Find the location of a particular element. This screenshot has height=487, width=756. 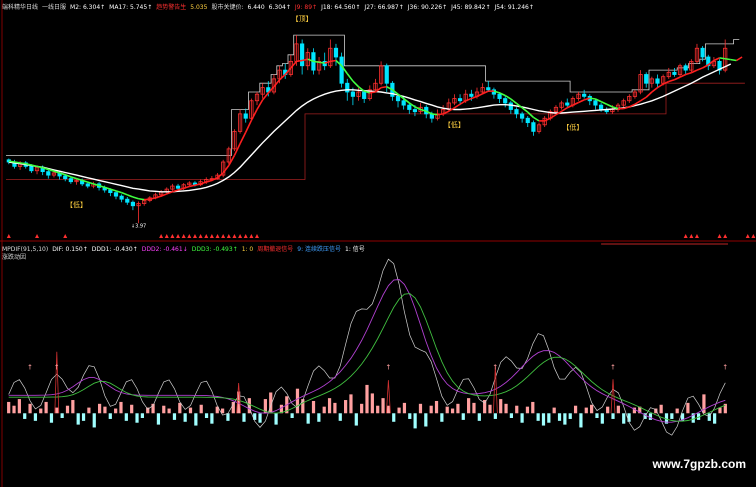

chart-annotation: 【顶】 is located at coordinates (302, 19).